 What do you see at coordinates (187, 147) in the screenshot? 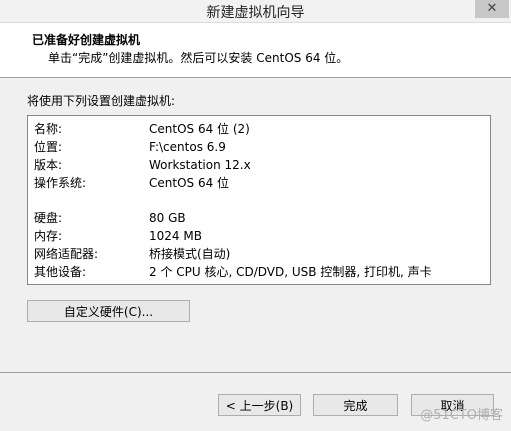
I see `setting-value: F:\centos 6.9` at bounding box center [187, 147].